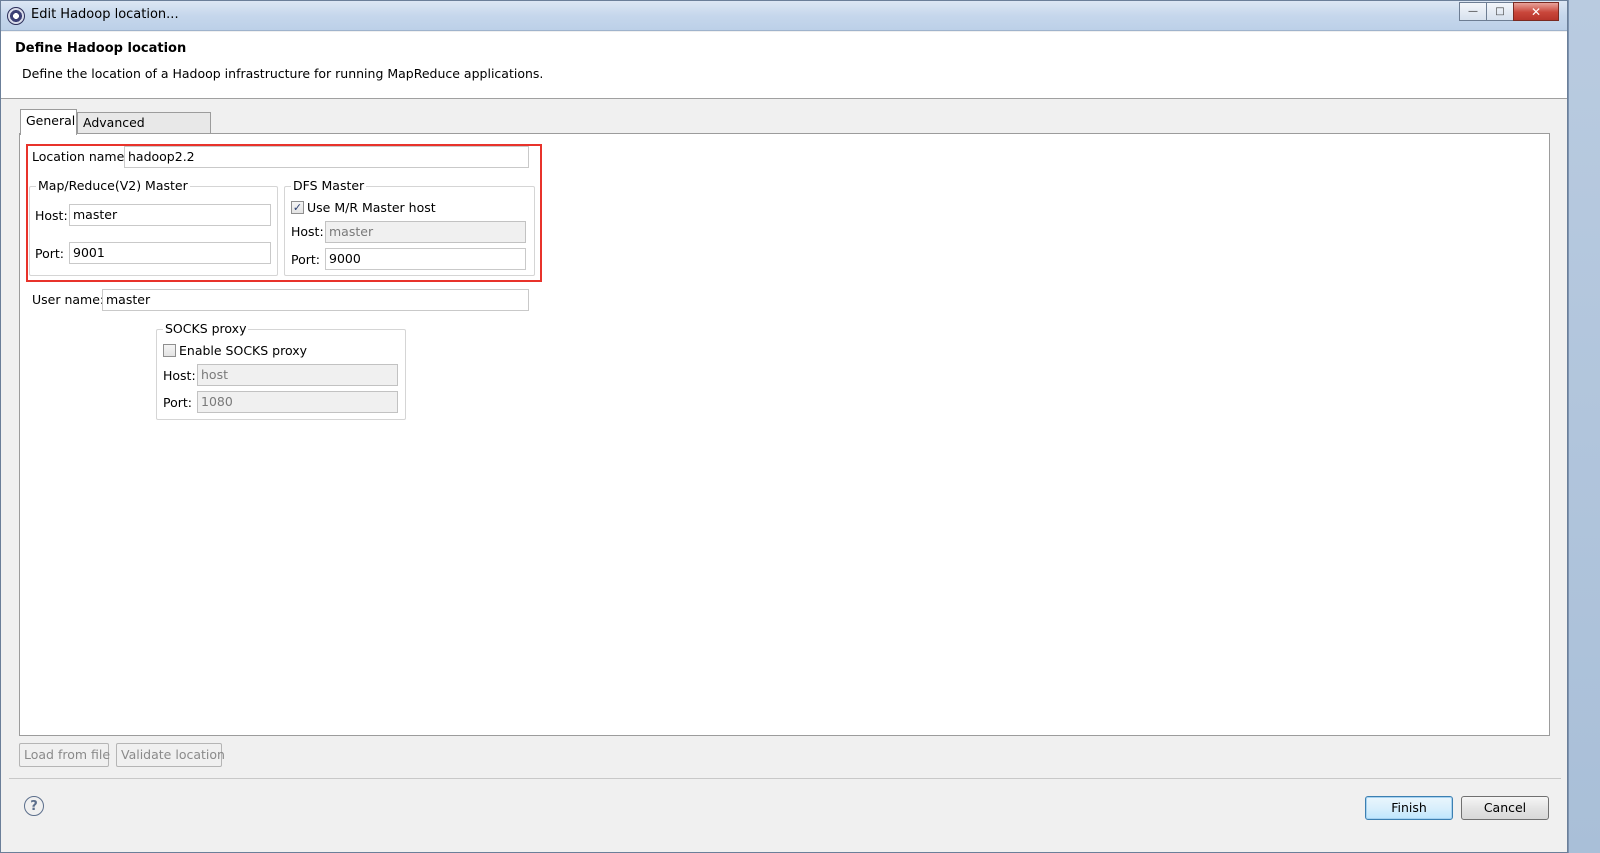 Image resolution: width=1600 pixels, height=853 pixels. I want to click on dfs-port-input: 9000, so click(425, 259).